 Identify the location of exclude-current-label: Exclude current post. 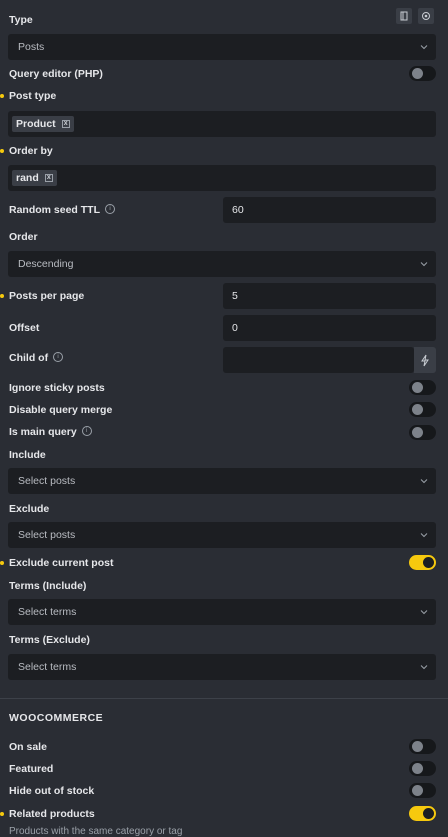
(61, 563).